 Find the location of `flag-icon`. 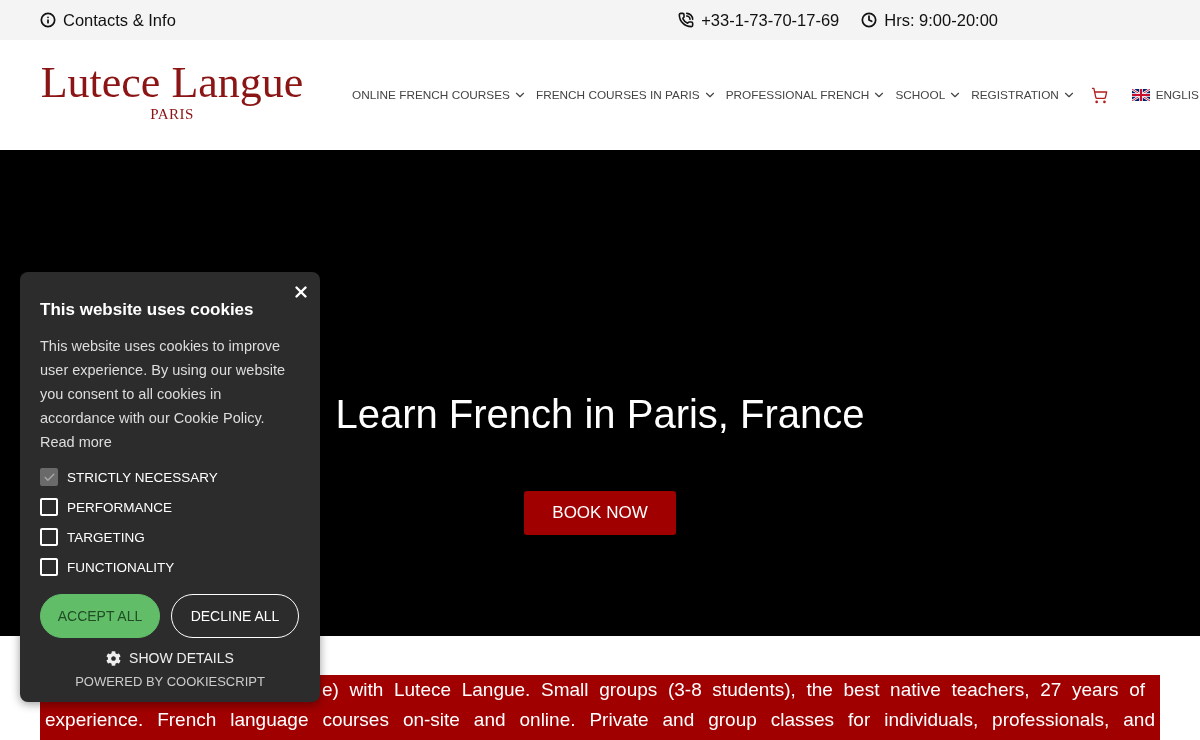

flag-icon is located at coordinates (1140, 95).